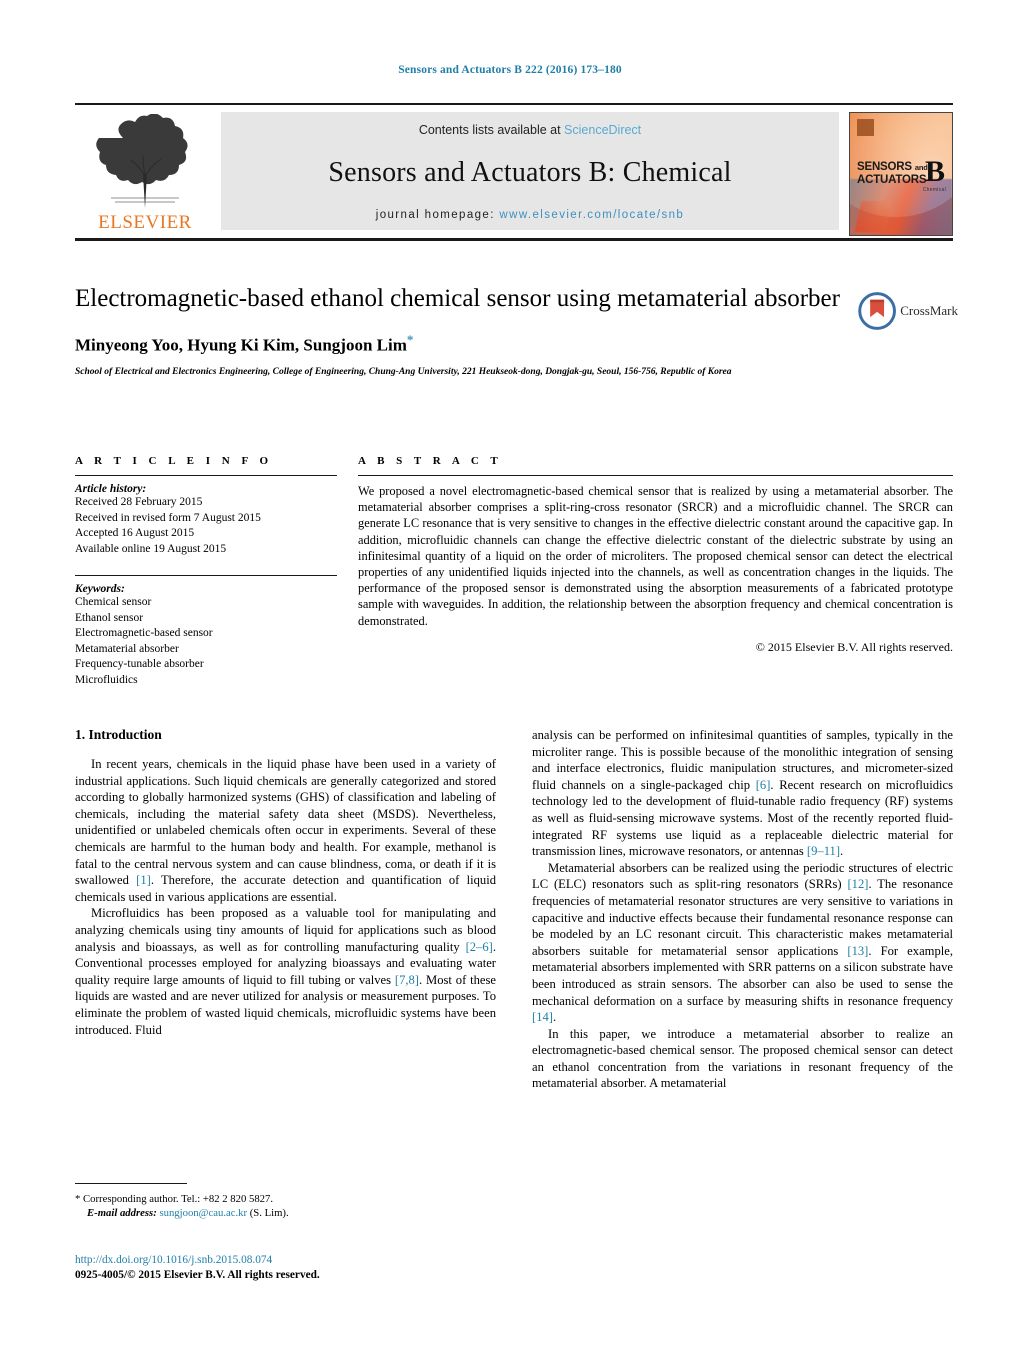  What do you see at coordinates (131, 1183) in the screenshot?
I see `footnote-rule` at bounding box center [131, 1183].